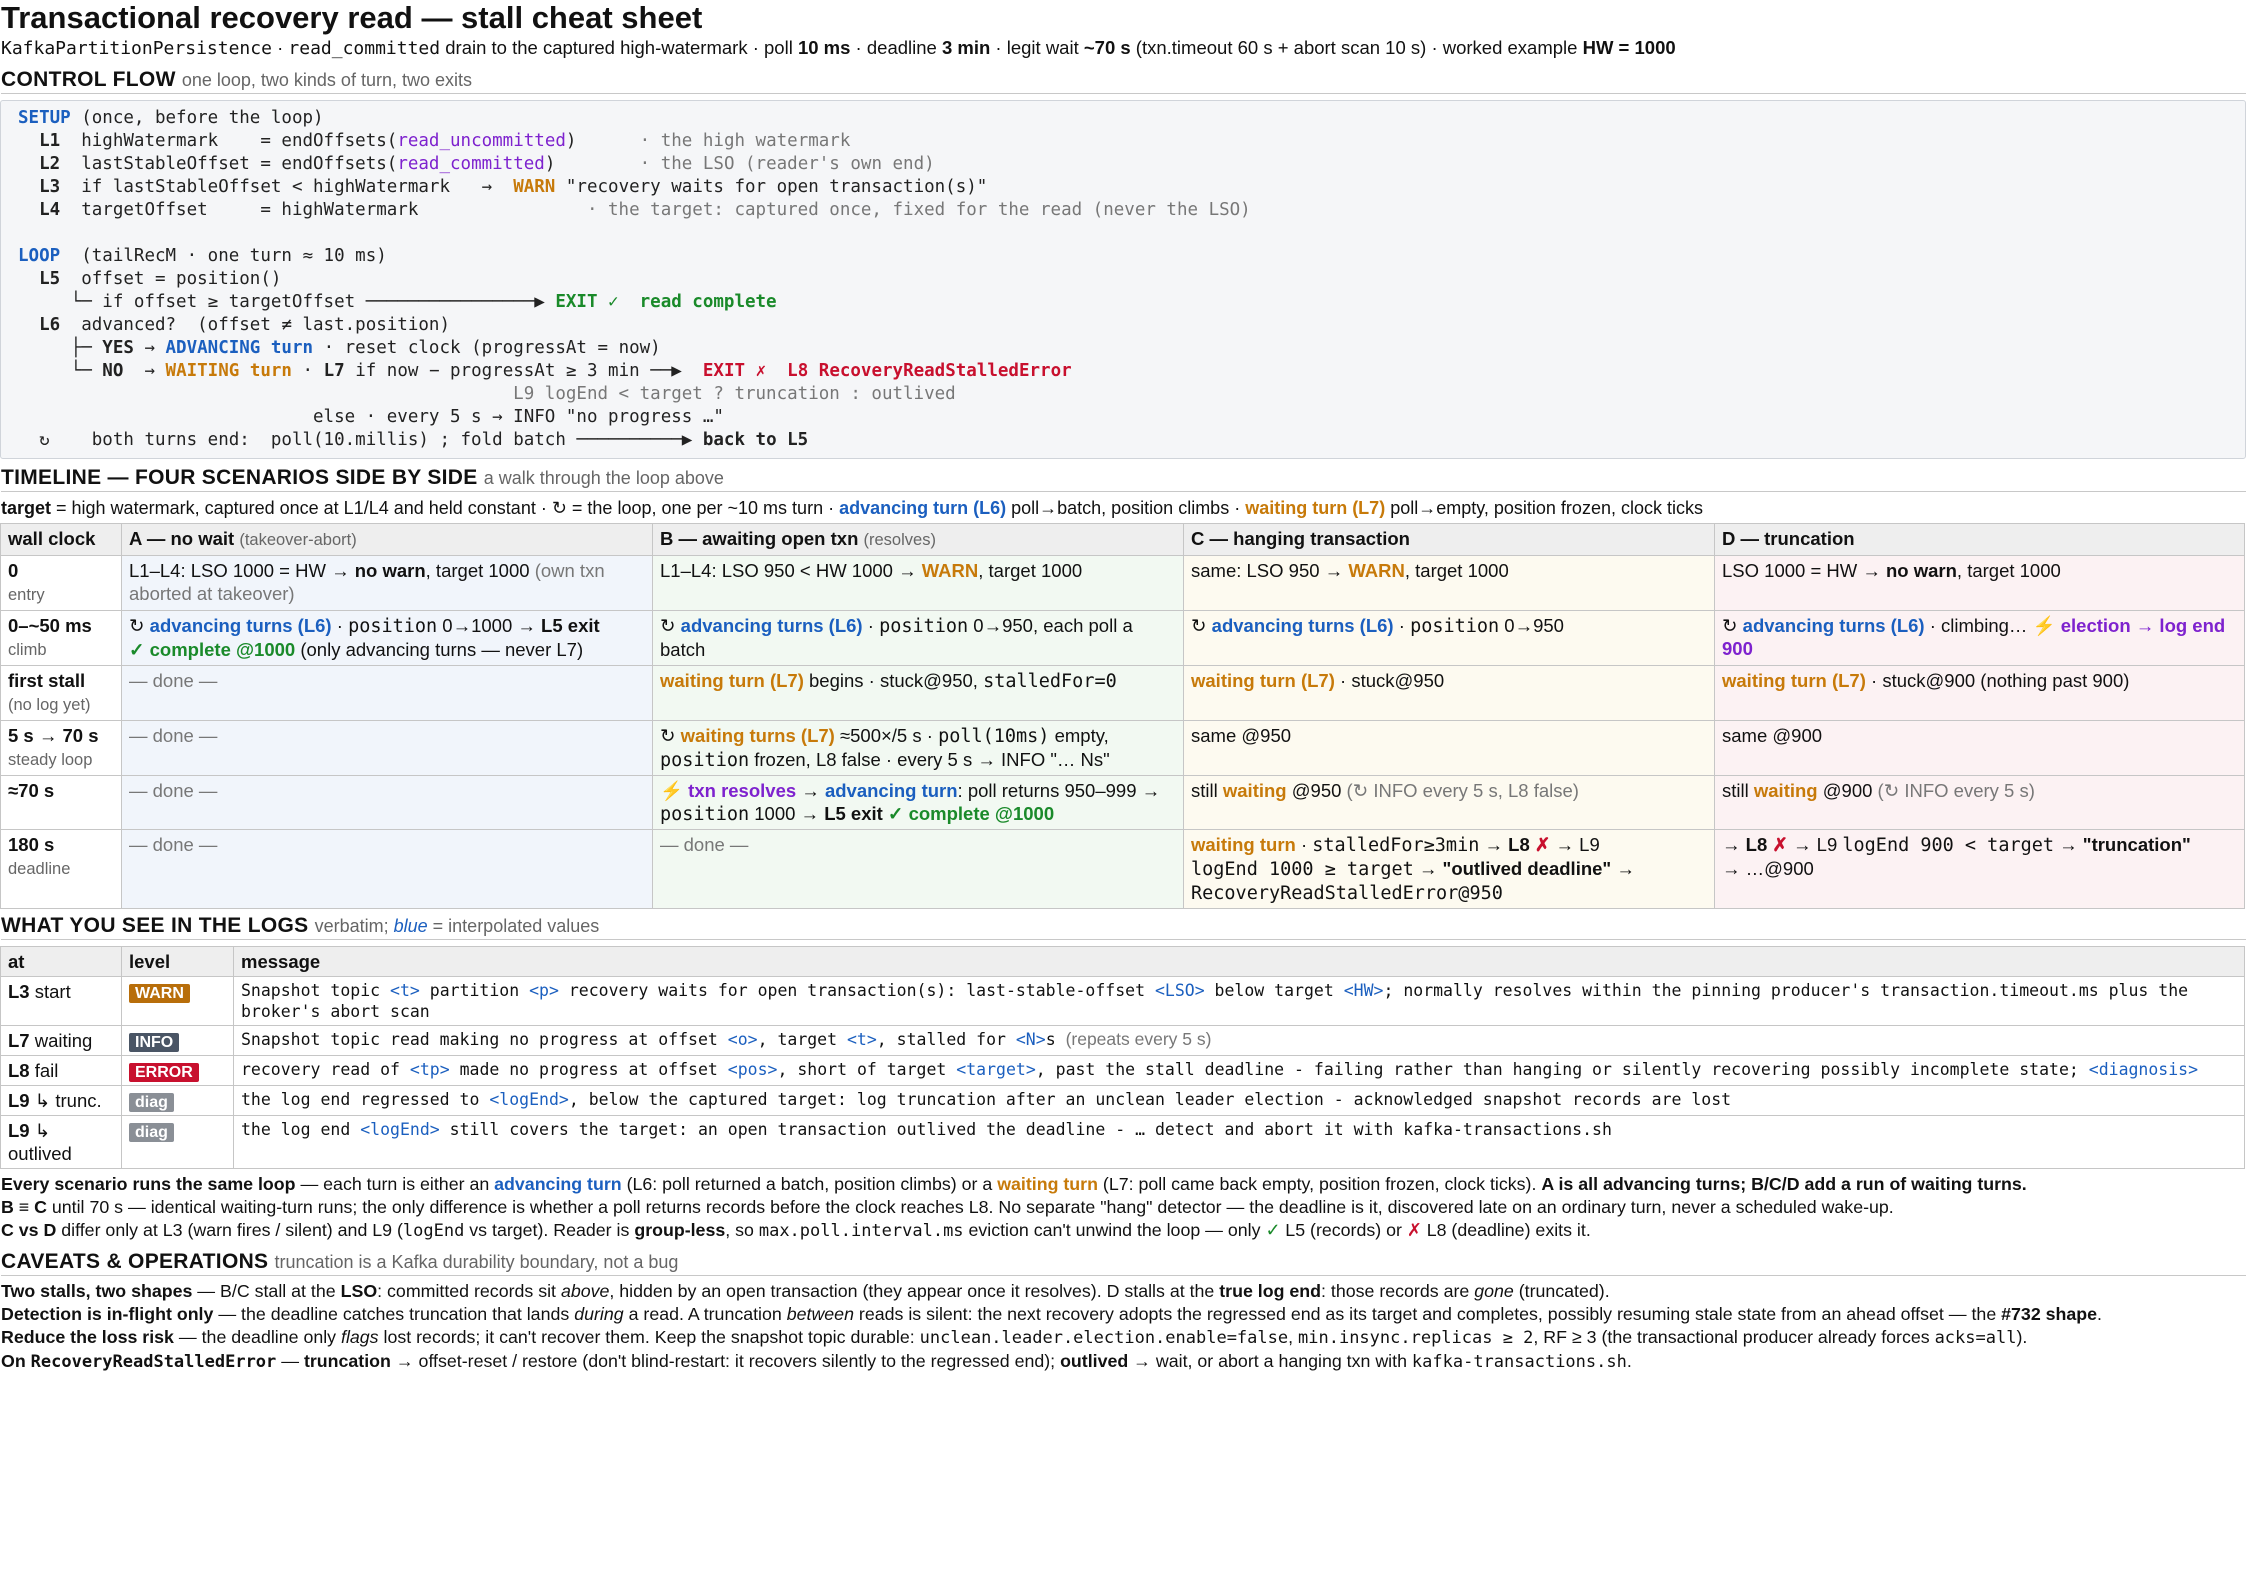 The height and width of the screenshot is (1588, 2246). What do you see at coordinates (164, 1072) in the screenshot?
I see `error-badge: ERROR` at bounding box center [164, 1072].